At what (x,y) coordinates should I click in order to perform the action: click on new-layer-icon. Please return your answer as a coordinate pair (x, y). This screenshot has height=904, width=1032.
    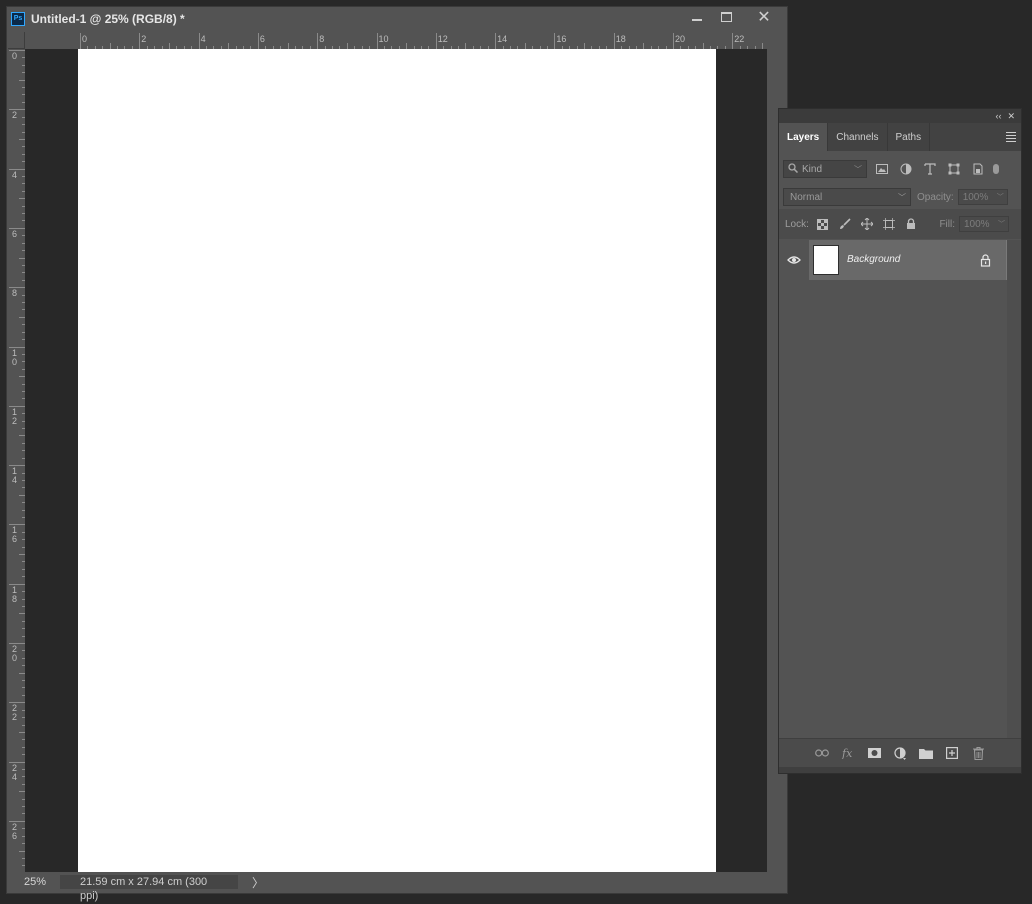
    Looking at the image, I should click on (952, 753).